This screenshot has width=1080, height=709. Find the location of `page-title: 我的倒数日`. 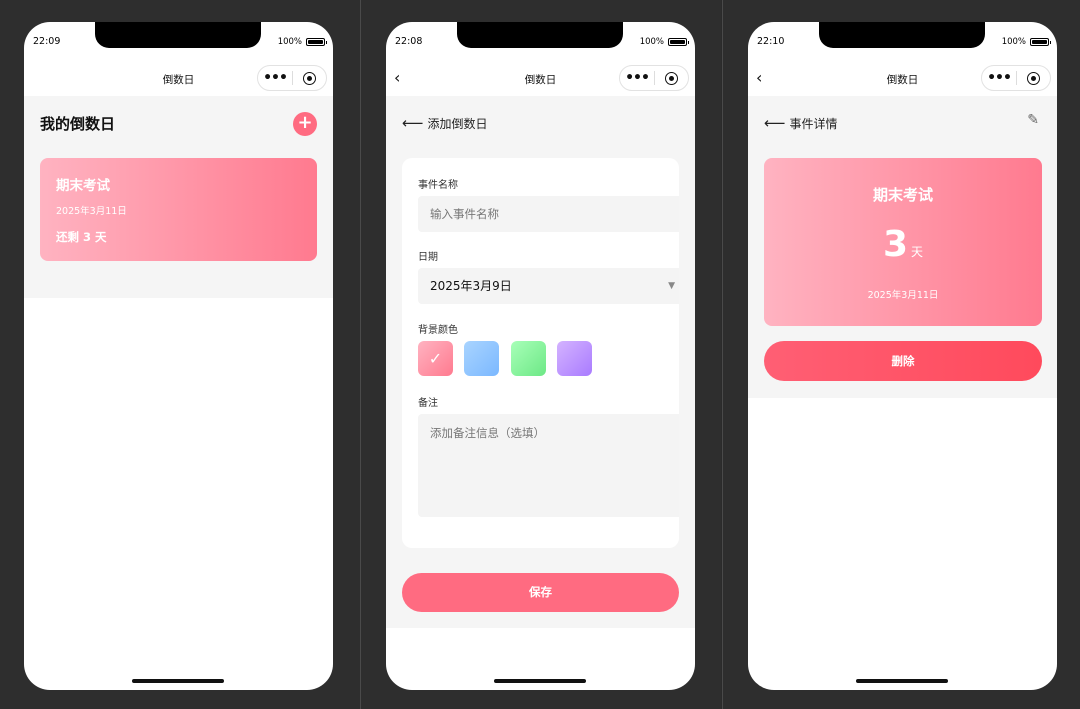

page-title: 我的倒数日 is located at coordinates (78, 124).